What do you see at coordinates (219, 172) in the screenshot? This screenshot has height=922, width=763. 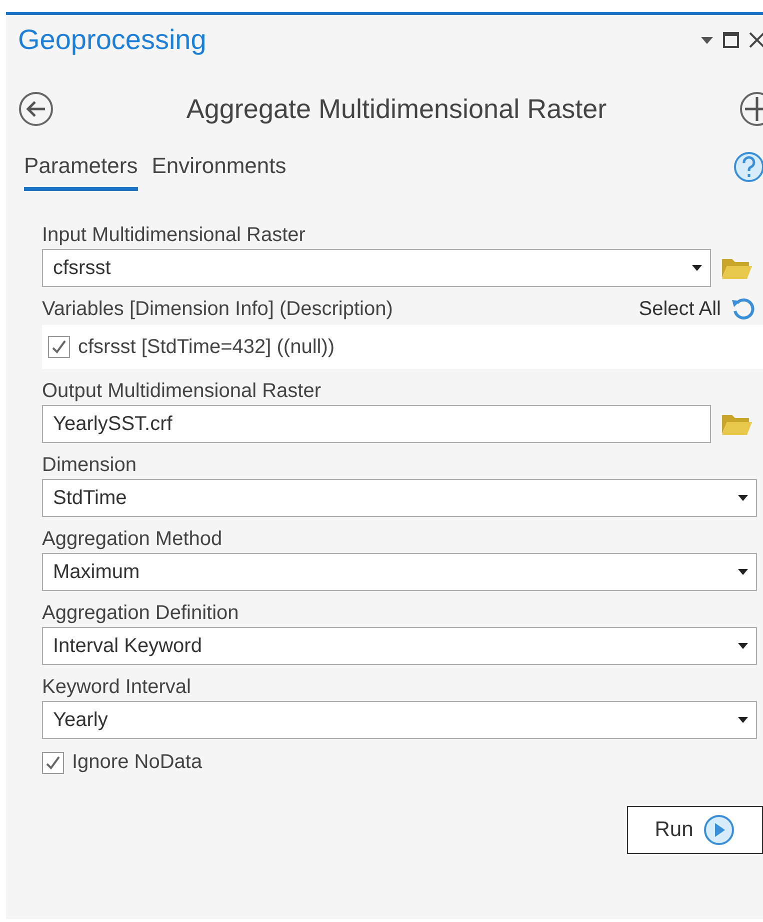 I see `tab: Environments` at bounding box center [219, 172].